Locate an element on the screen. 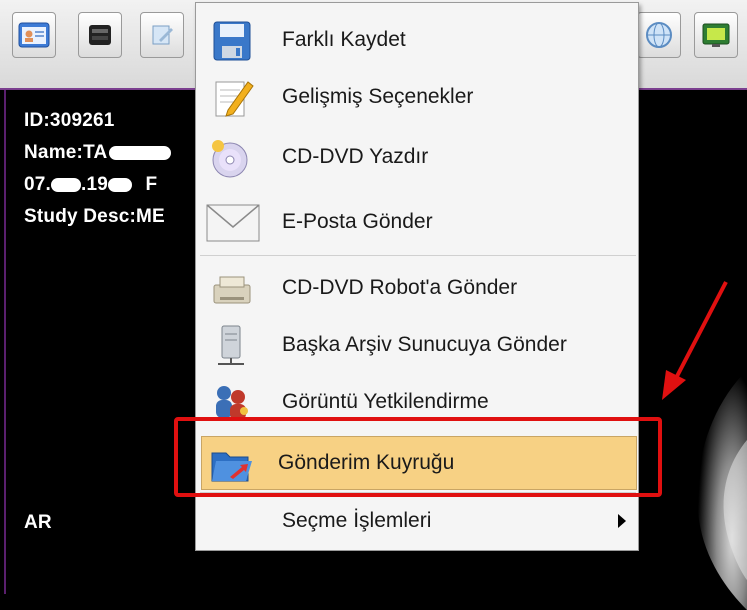 Image resolution: width=747 pixels, height=610 pixels. patient-card-button is located at coordinates (34, 35).